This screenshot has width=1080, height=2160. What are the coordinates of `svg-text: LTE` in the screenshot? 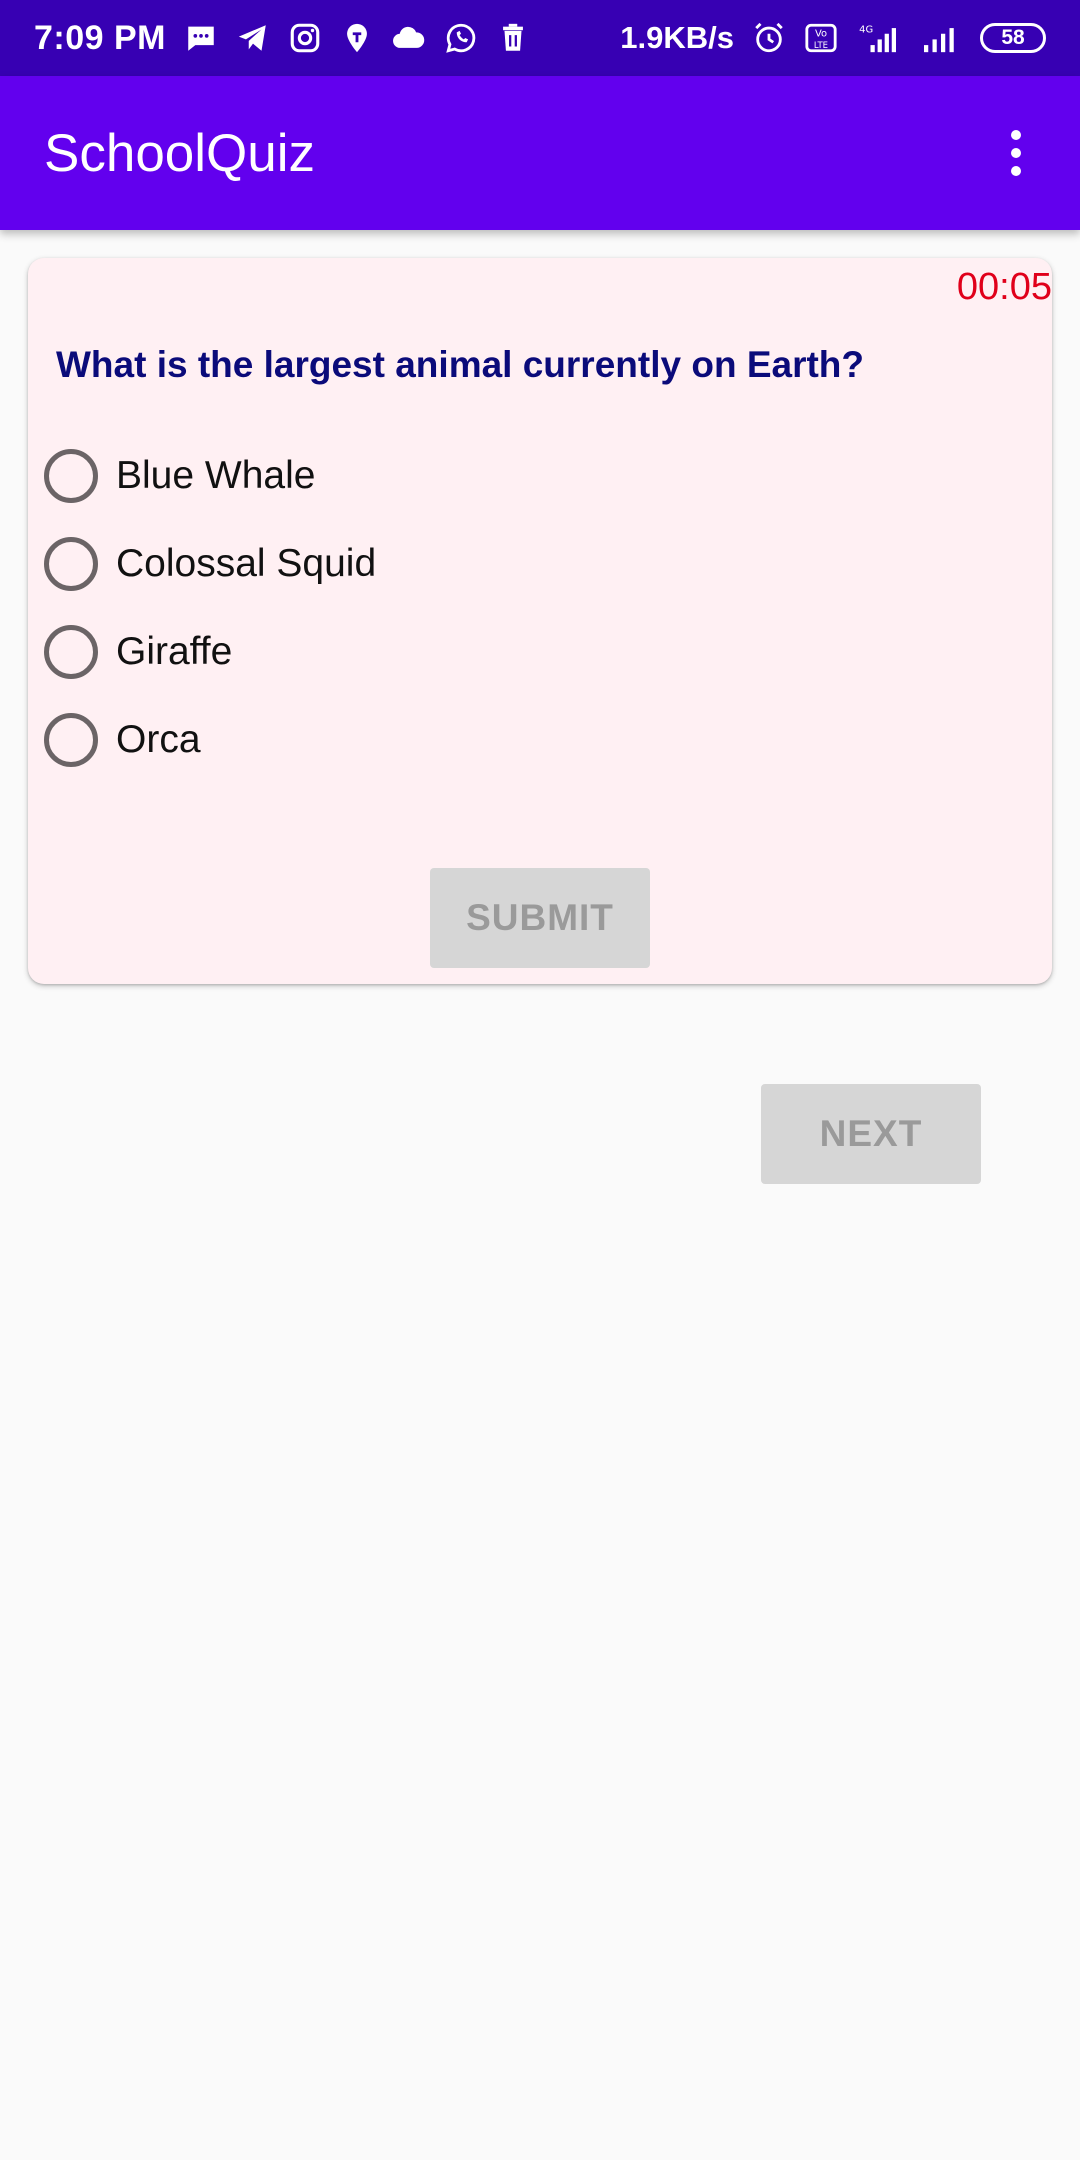 It's located at (821, 46).